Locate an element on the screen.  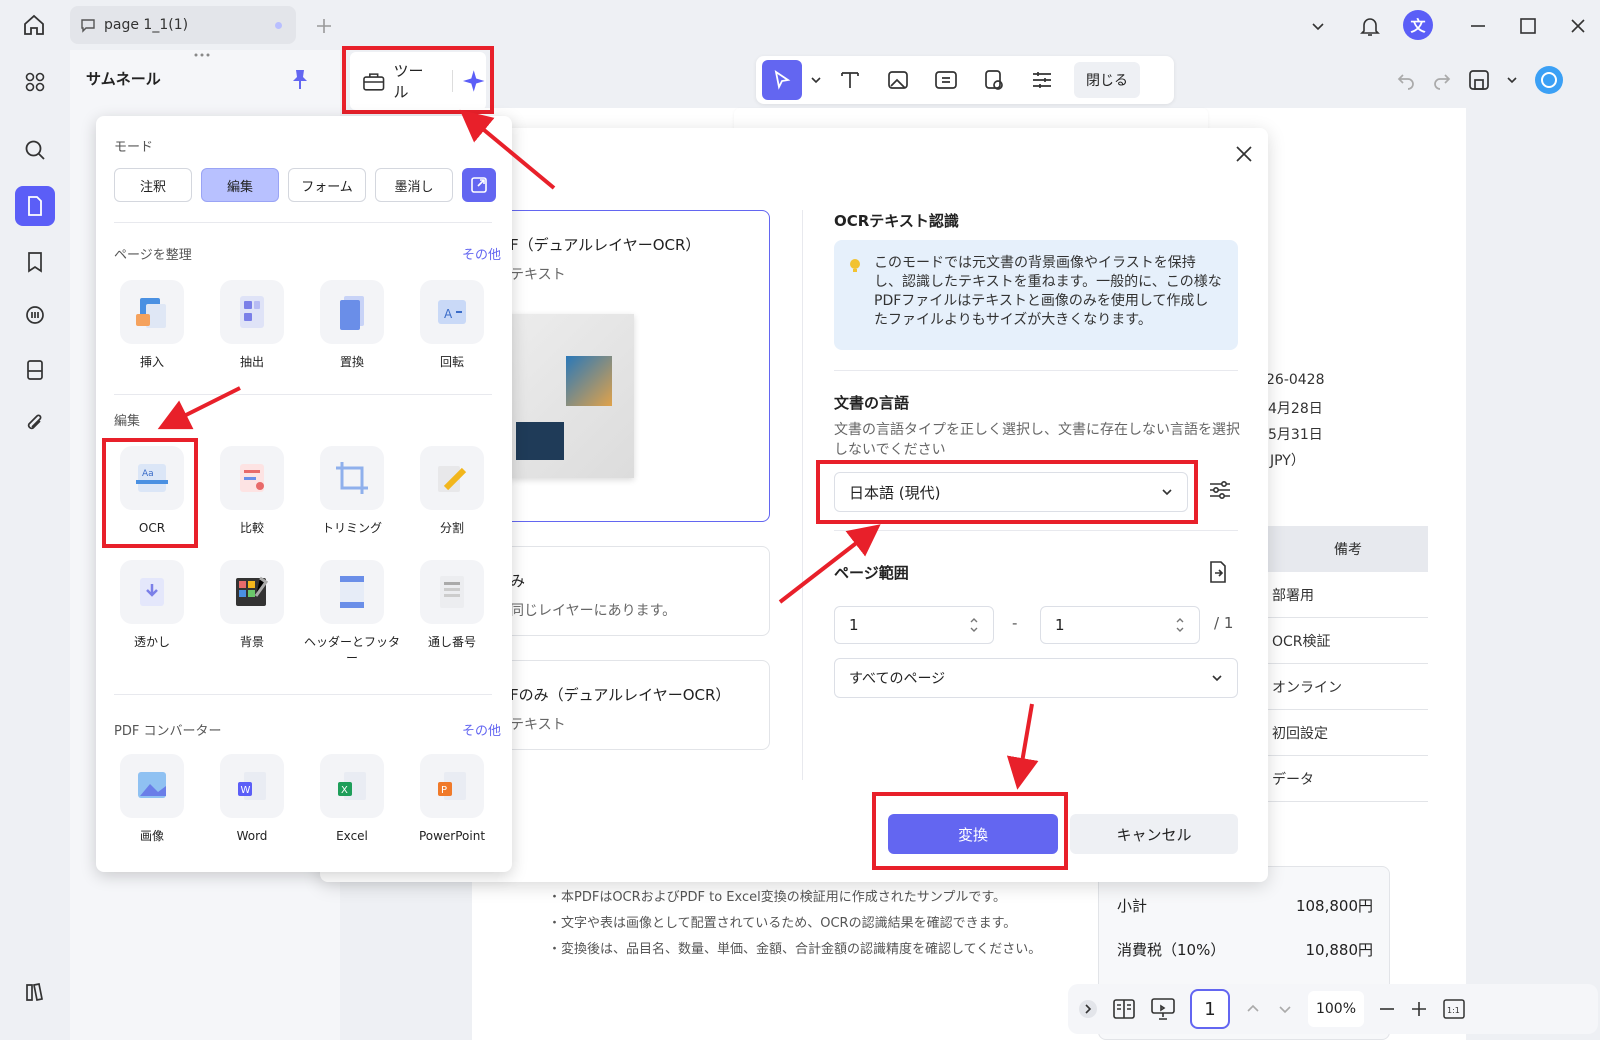
actual-size-icon: 1:1 is located at coordinates (1454, 1009).